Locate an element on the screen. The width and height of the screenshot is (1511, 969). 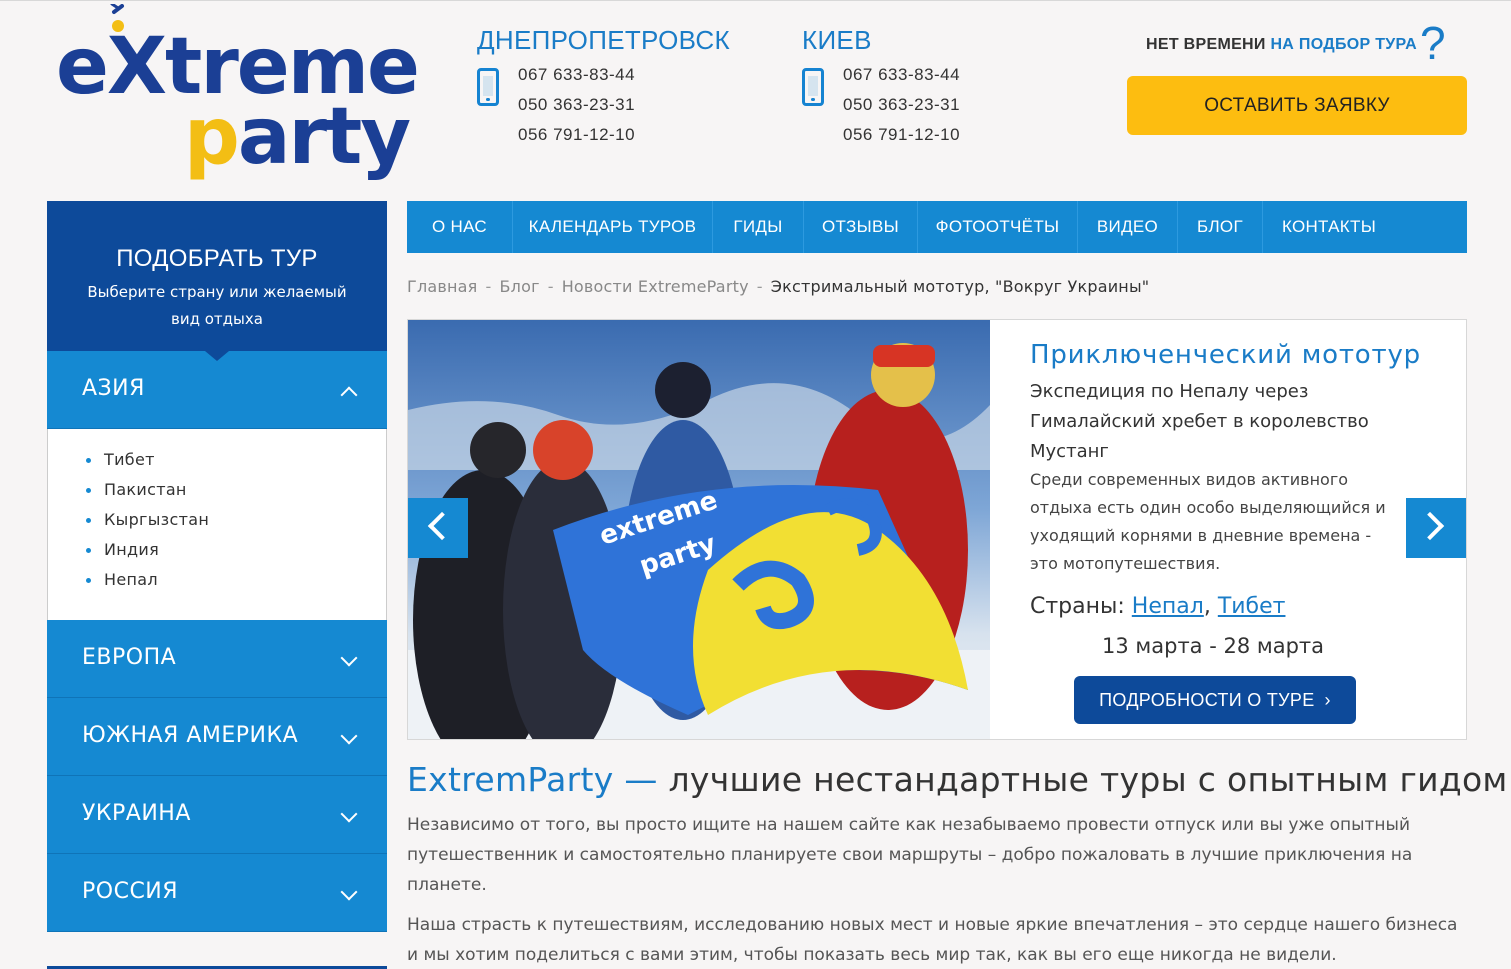
chevron-left-icon is located at coordinates (442, 526).